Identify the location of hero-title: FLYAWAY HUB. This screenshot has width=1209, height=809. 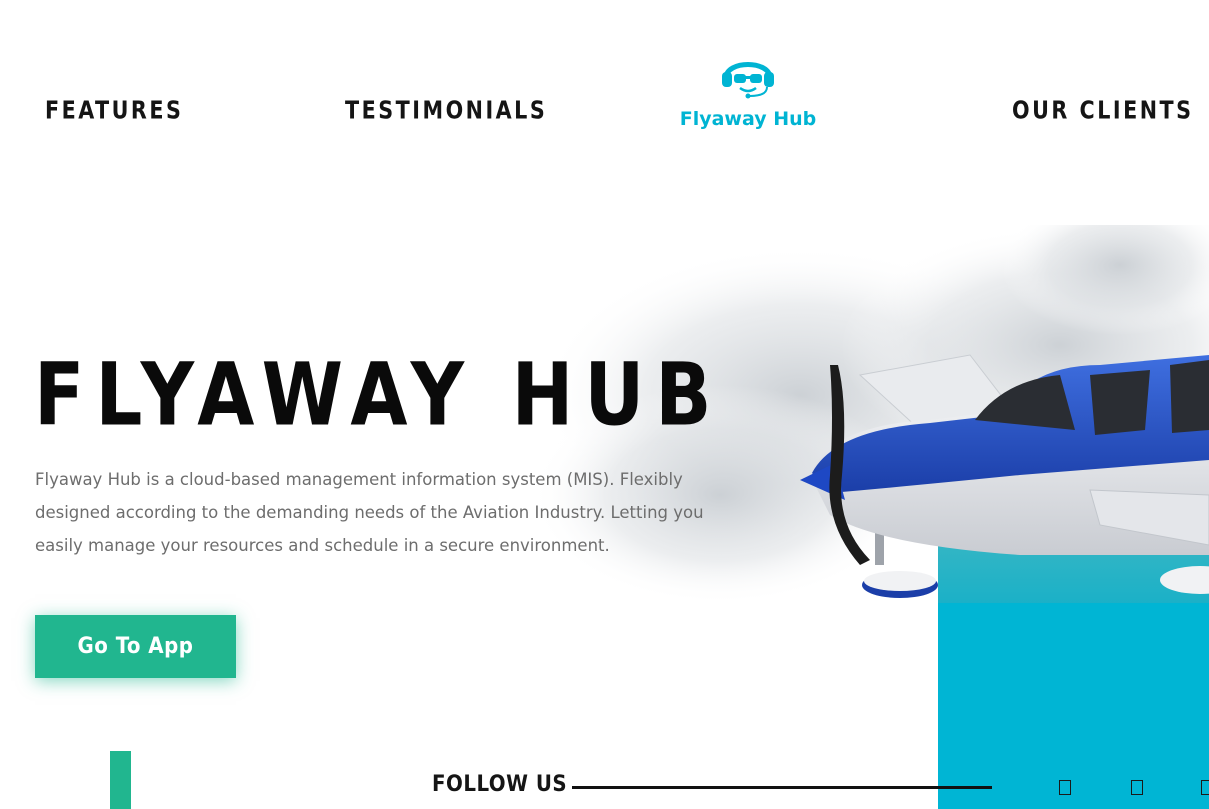
(378, 395).